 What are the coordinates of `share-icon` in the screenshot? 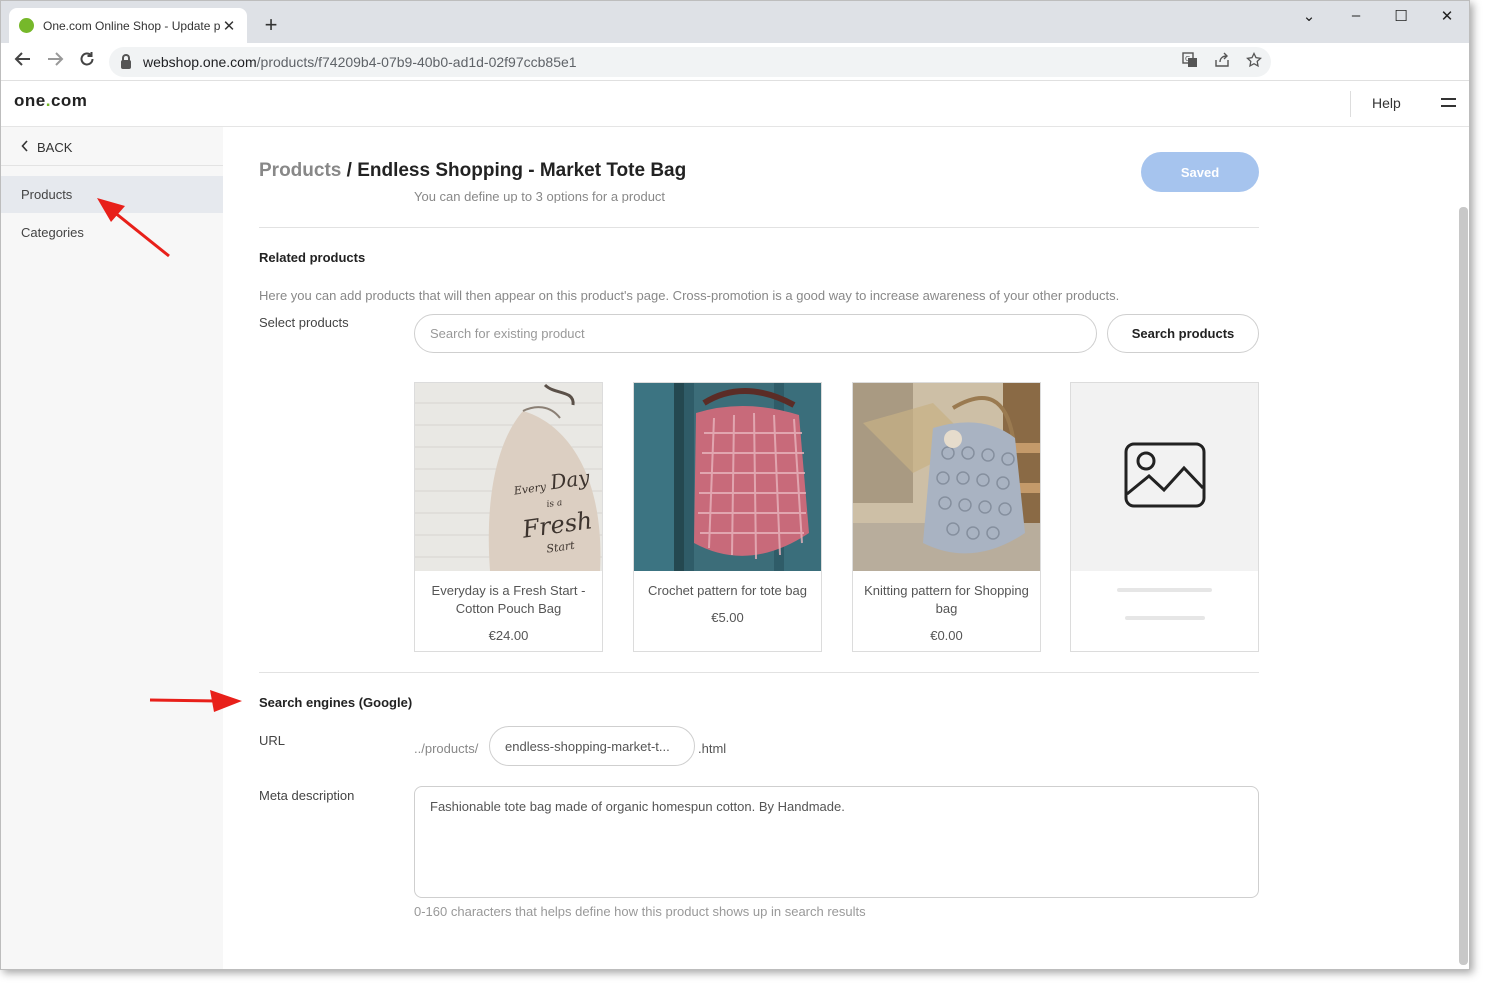 It's located at (1222, 61).